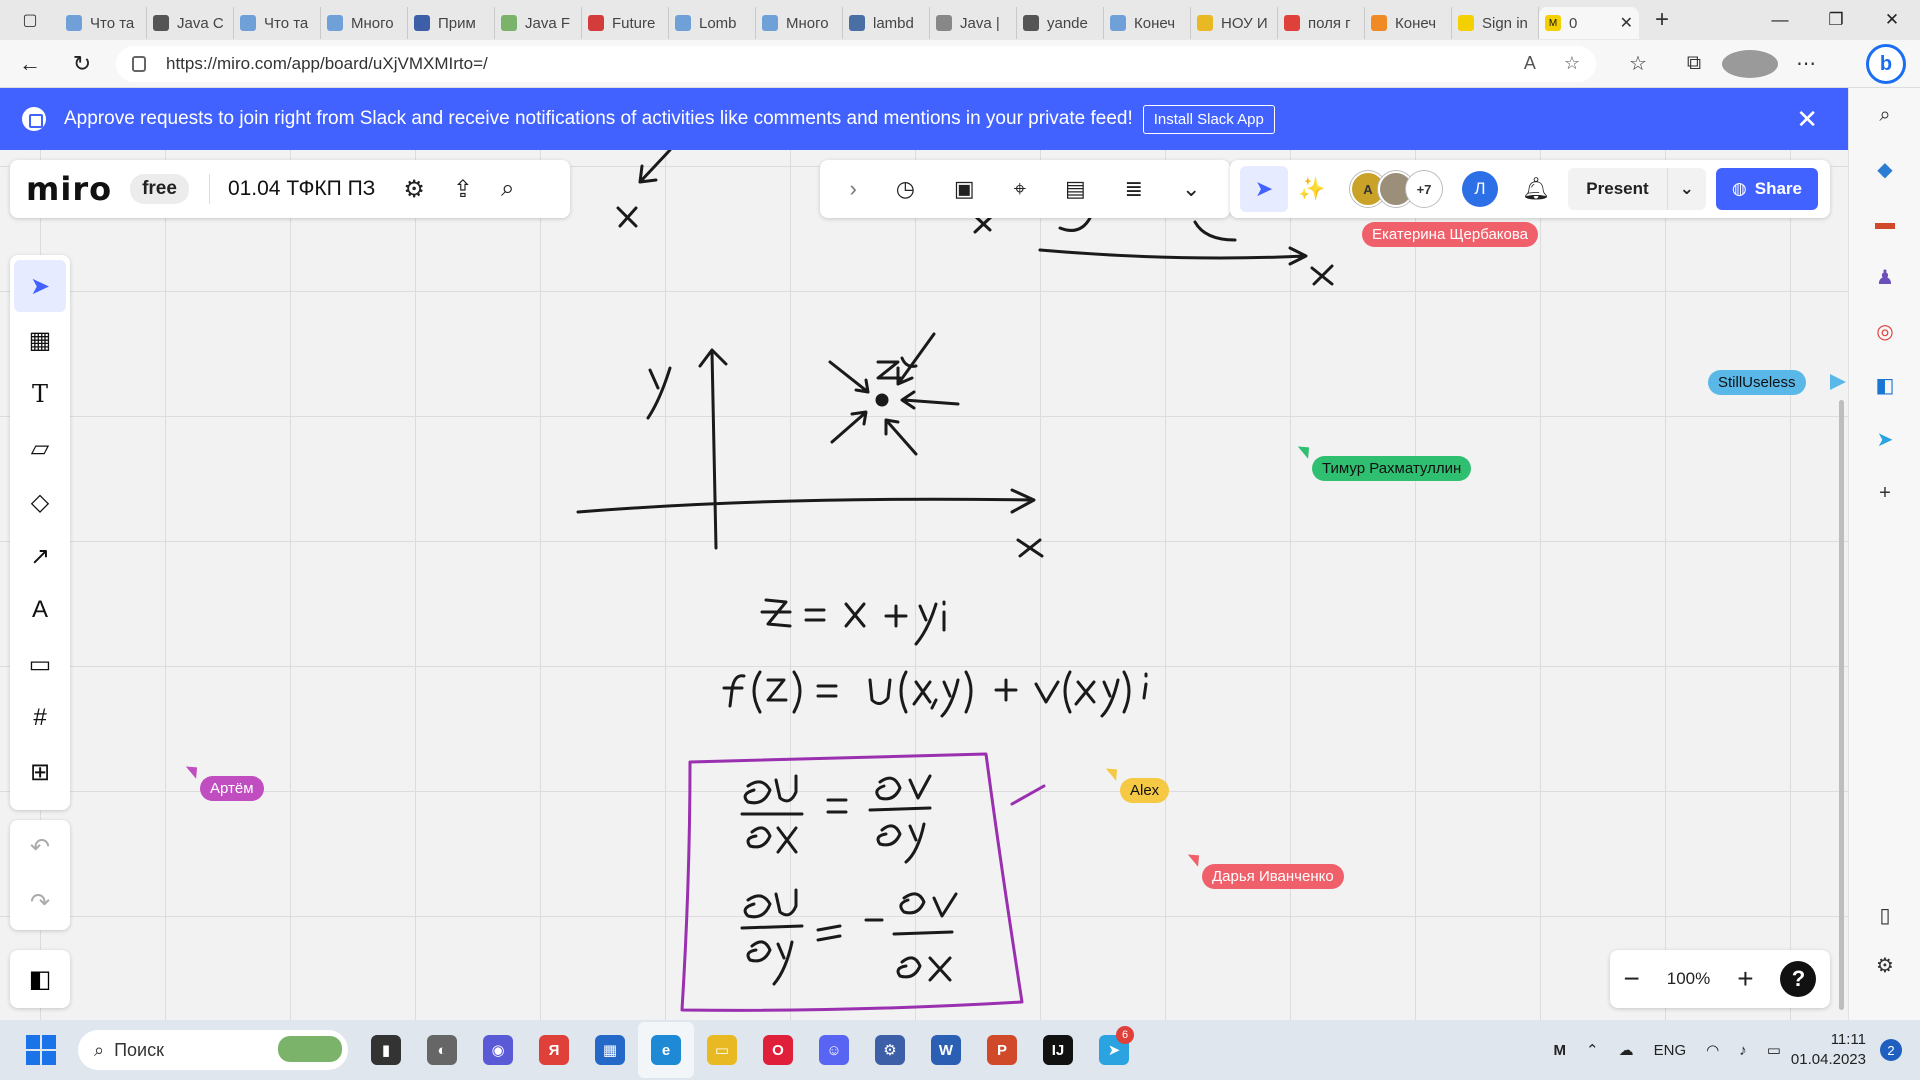  What do you see at coordinates (1191, 189) in the screenshot?
I see `more-chevron-icon: ⌄` at bounding box center [1191, 189].